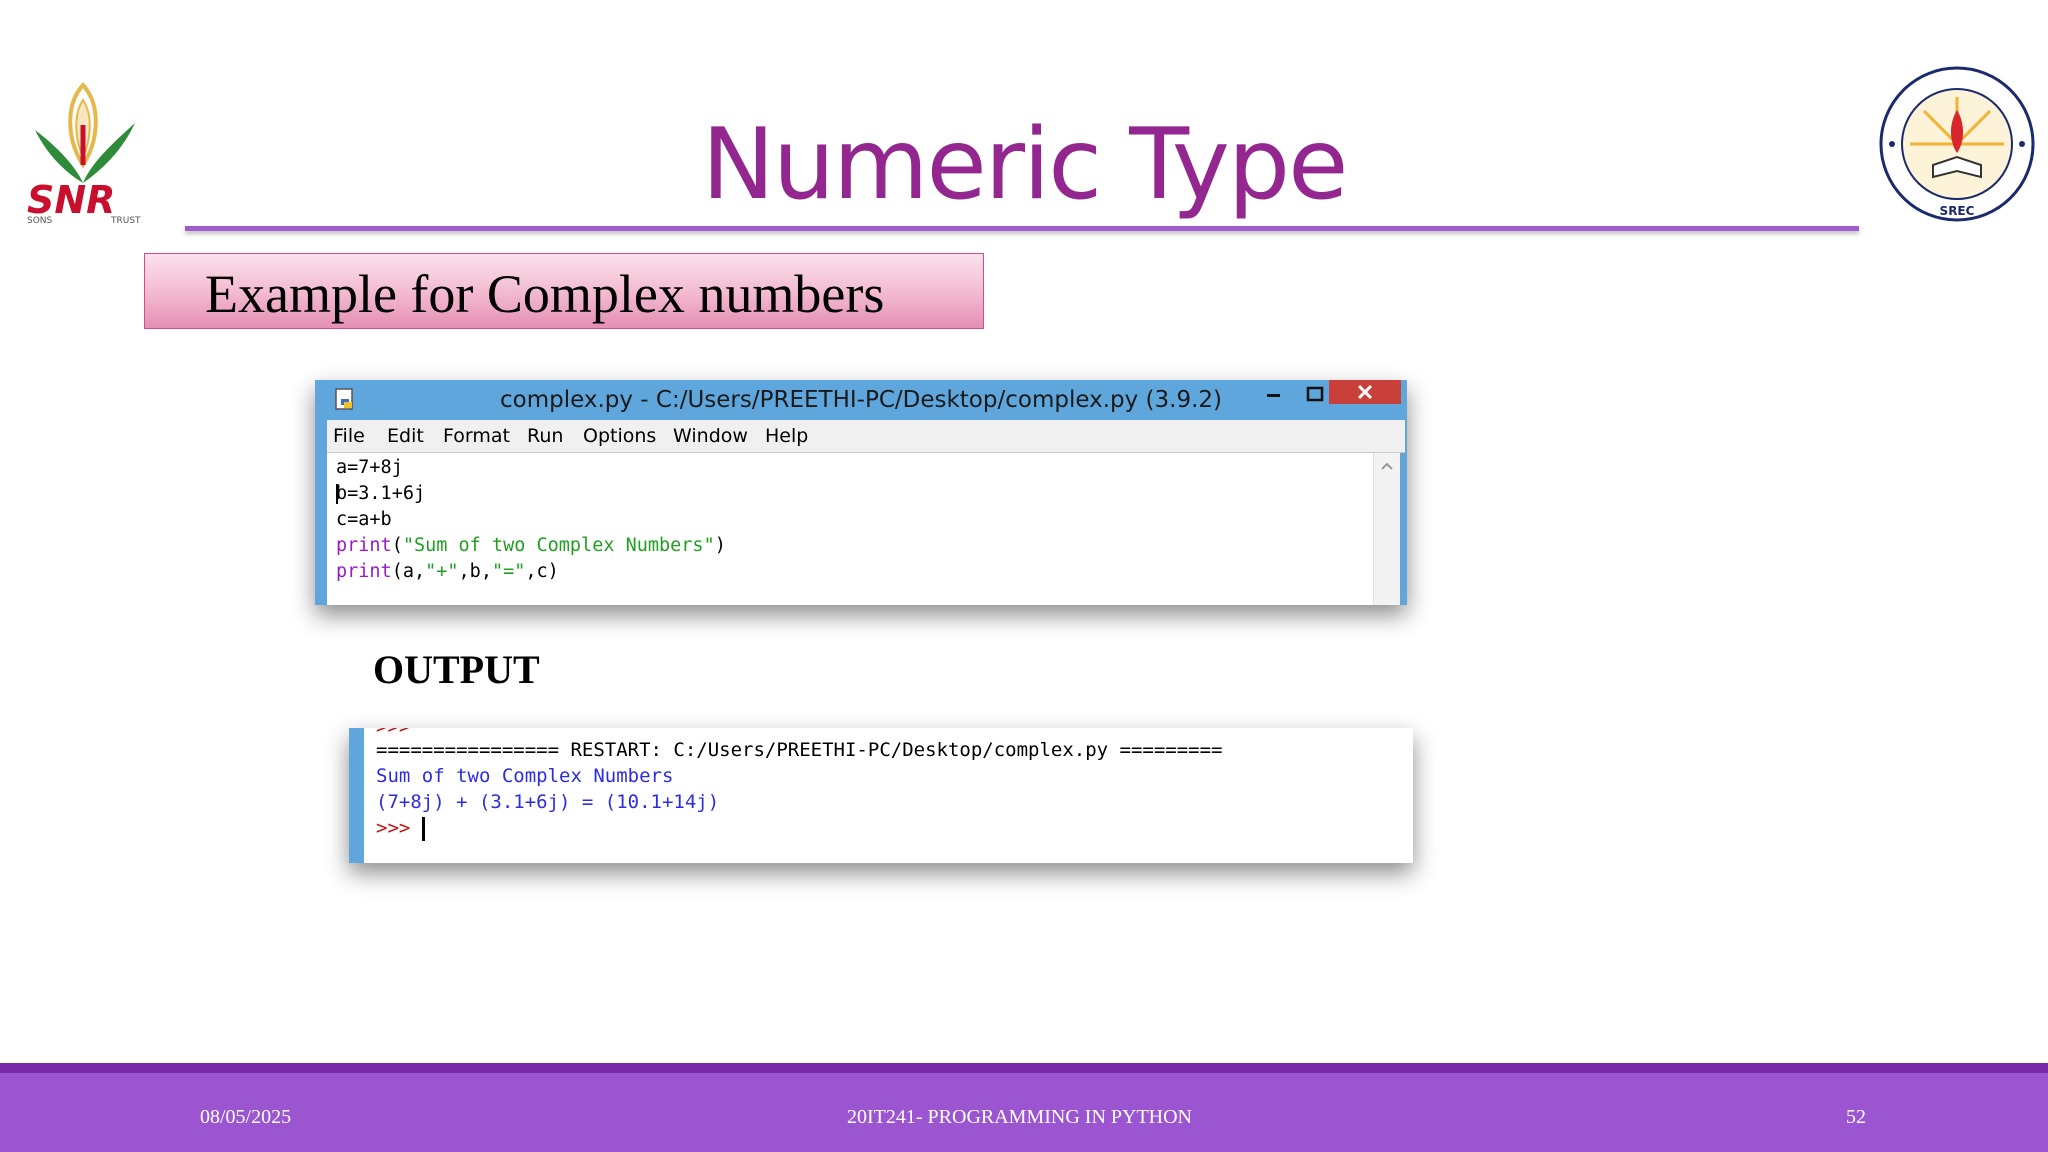  Describe the element at coordinates (1387, 466) in the screenshot. I see `scroll-up-icon` at that location.